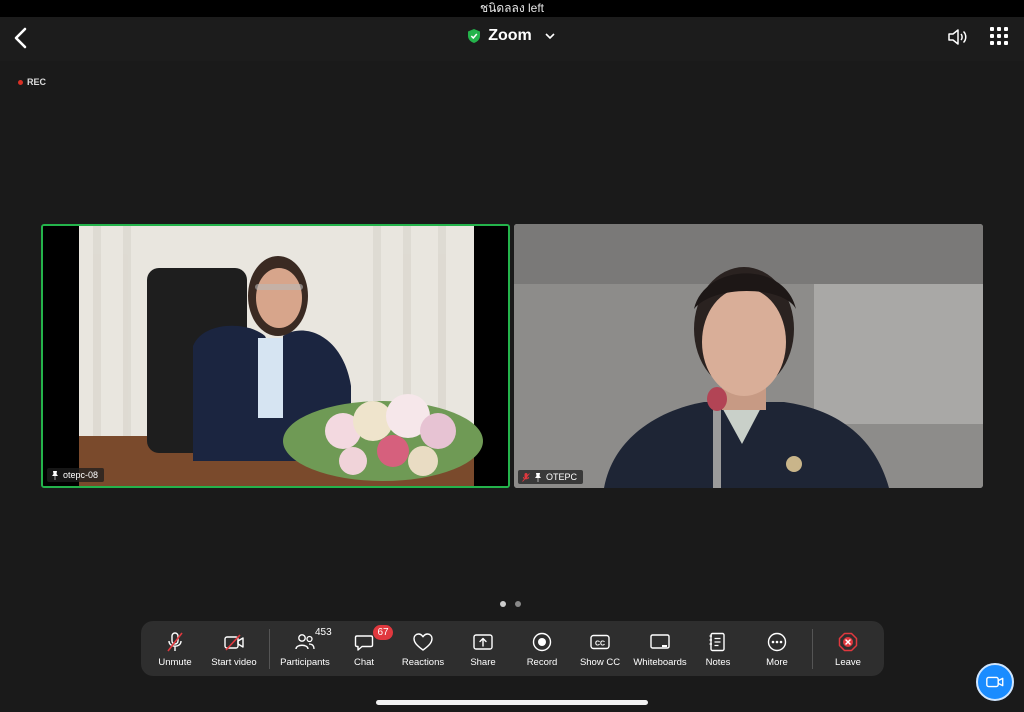  Describe the element at coordinates (305, 662) in the screenshot. I see `participants-label: Participants` at that location.